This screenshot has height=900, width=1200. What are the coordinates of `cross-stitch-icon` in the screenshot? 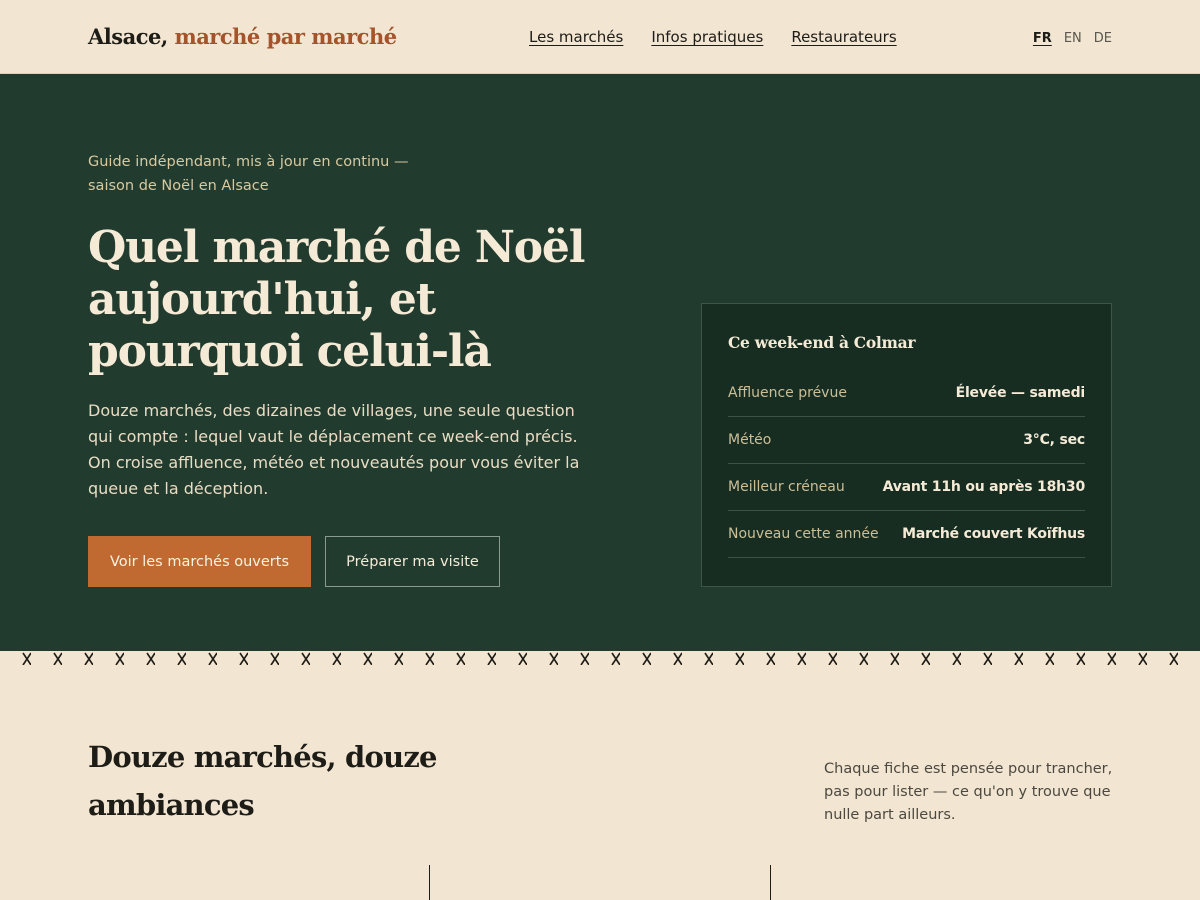 It's located at (600, 658).